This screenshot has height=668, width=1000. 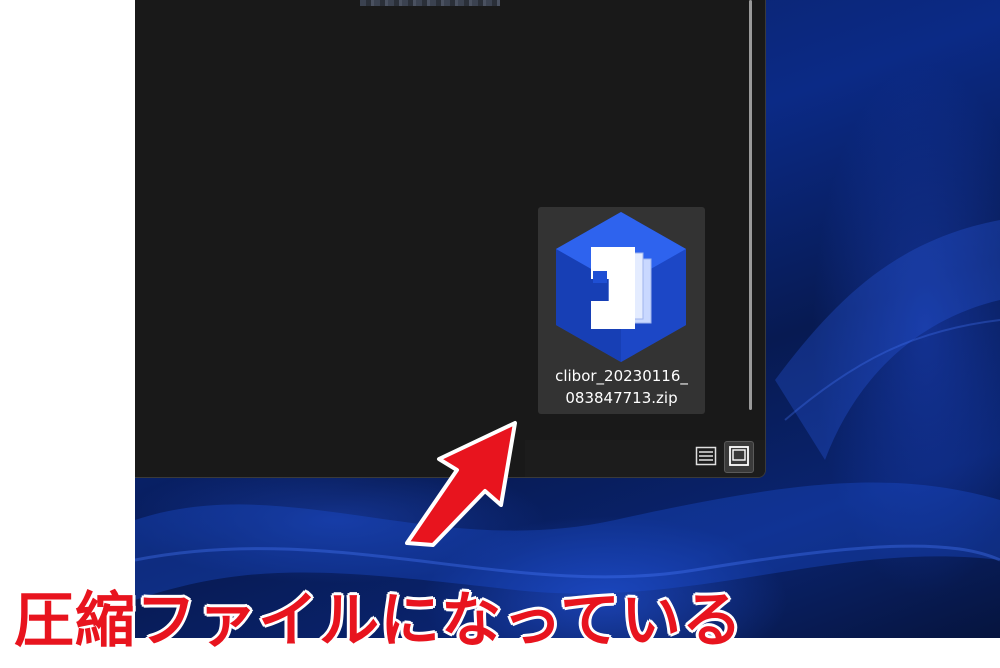 I want to click on file-name-label: clibor_20230116_ 083847713.zip, so click(x=621, y=387).